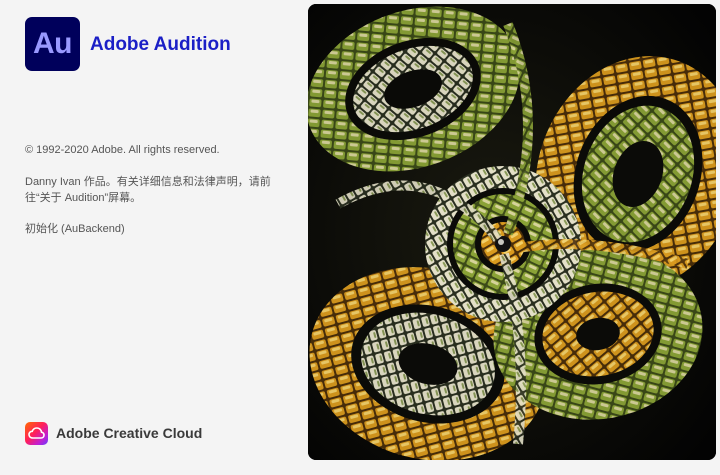  What do you see at coordinates (36, 433) in the screenshot?
I see `creative-cloud-icon` at bounding box center [36, 433].